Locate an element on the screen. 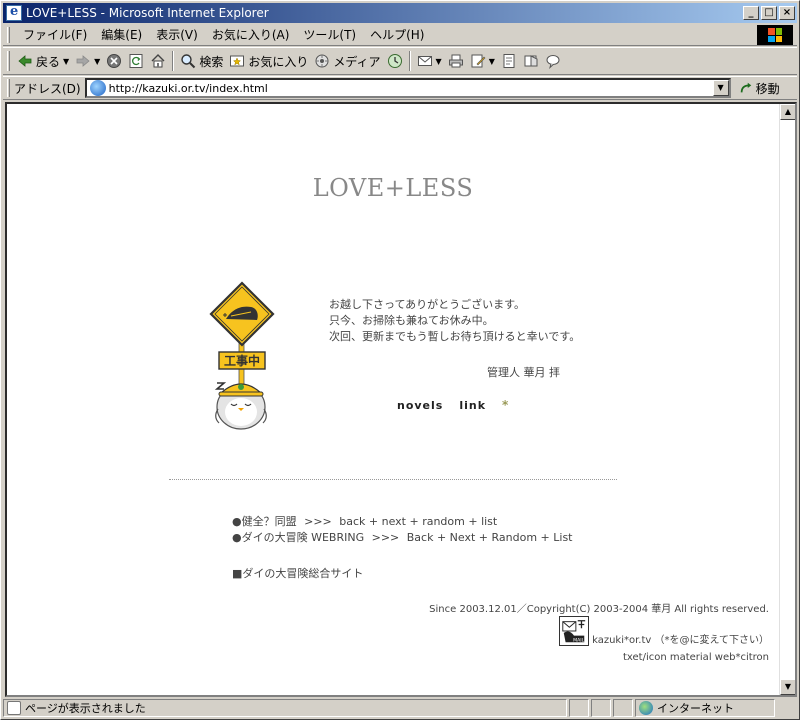  address-field: http://kazuki.or.tv/index.html ▼ is located at coordinates (407, 88).